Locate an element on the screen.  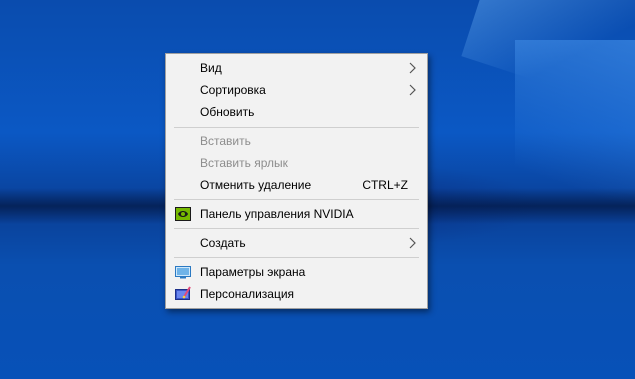
menu-item-paste-shortcut: Вставить ярлык is located at coordinates (296, 163).